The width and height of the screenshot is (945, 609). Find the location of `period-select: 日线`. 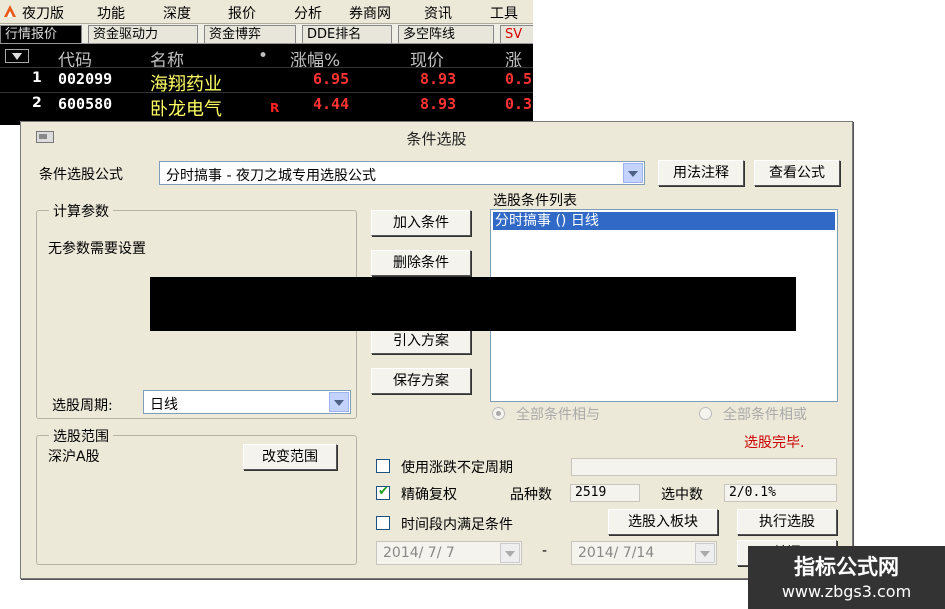

period-select: 日线 is located at coordinates (247, 402).